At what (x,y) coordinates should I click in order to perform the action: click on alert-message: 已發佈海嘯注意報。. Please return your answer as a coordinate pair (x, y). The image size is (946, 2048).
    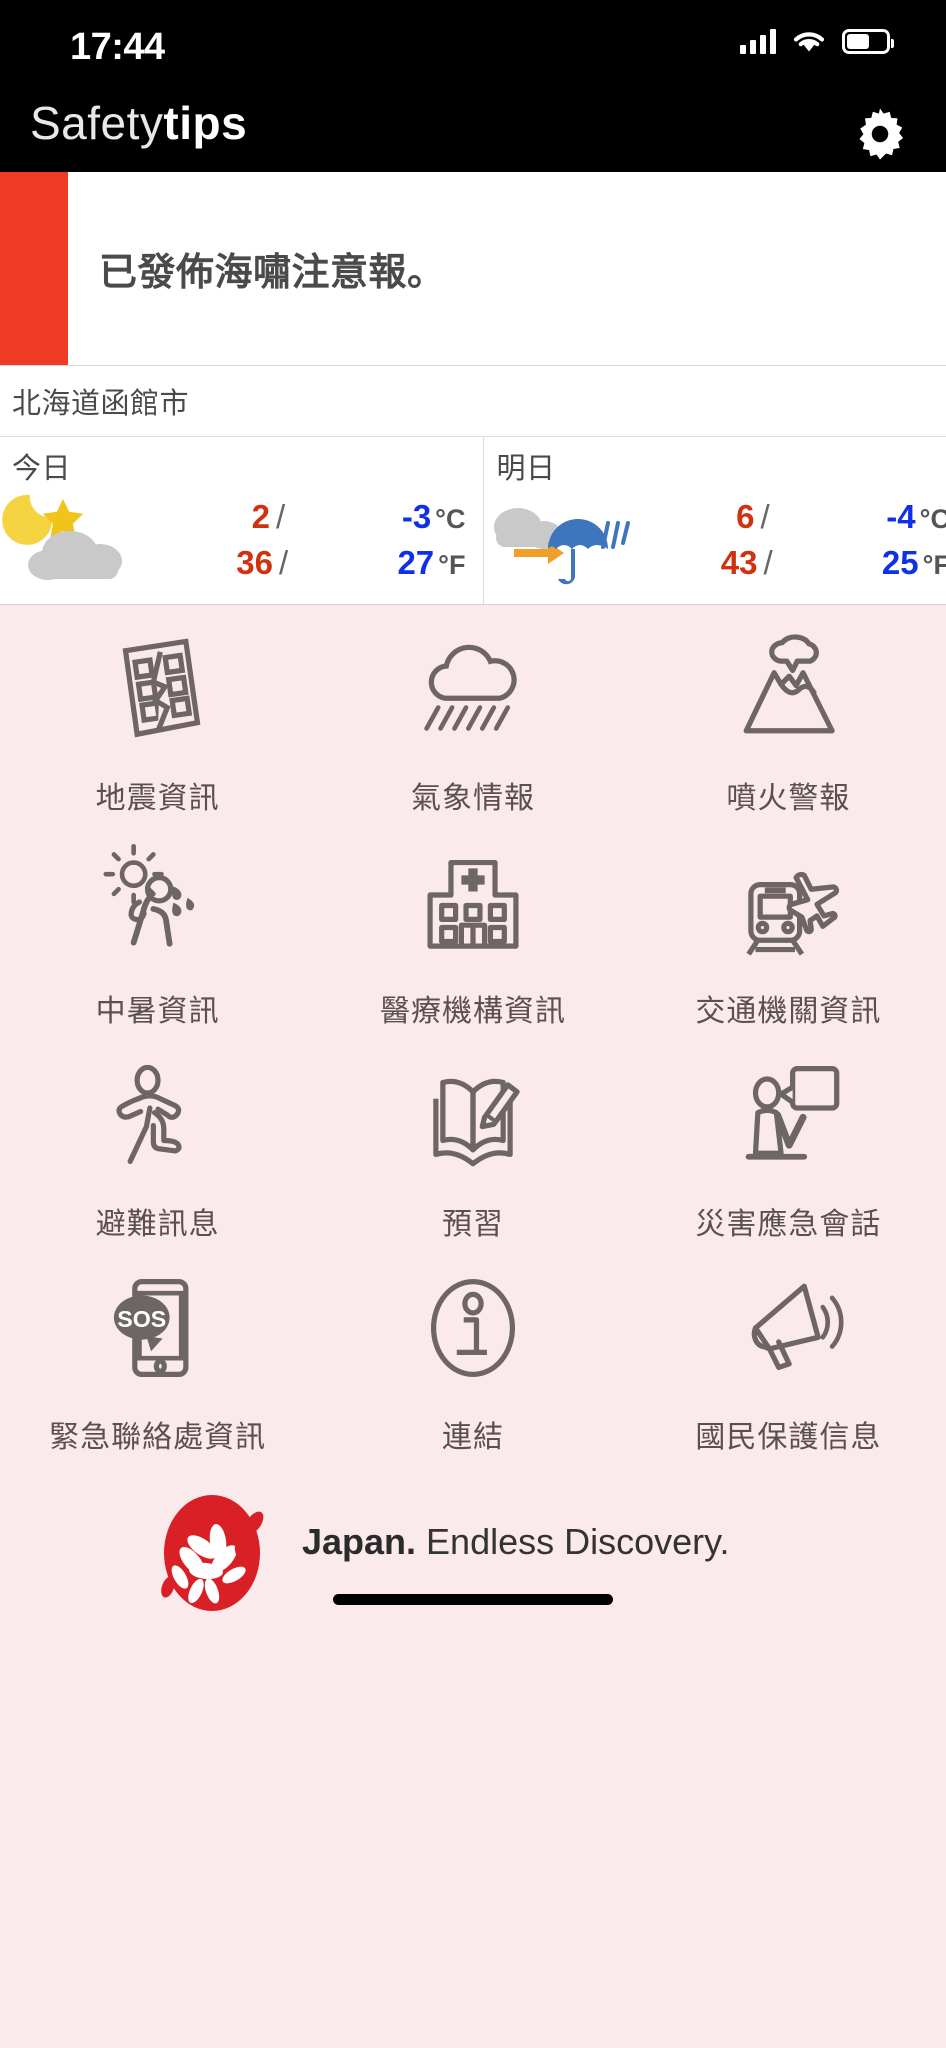
    Looking at the image, I should click on (272, 273).